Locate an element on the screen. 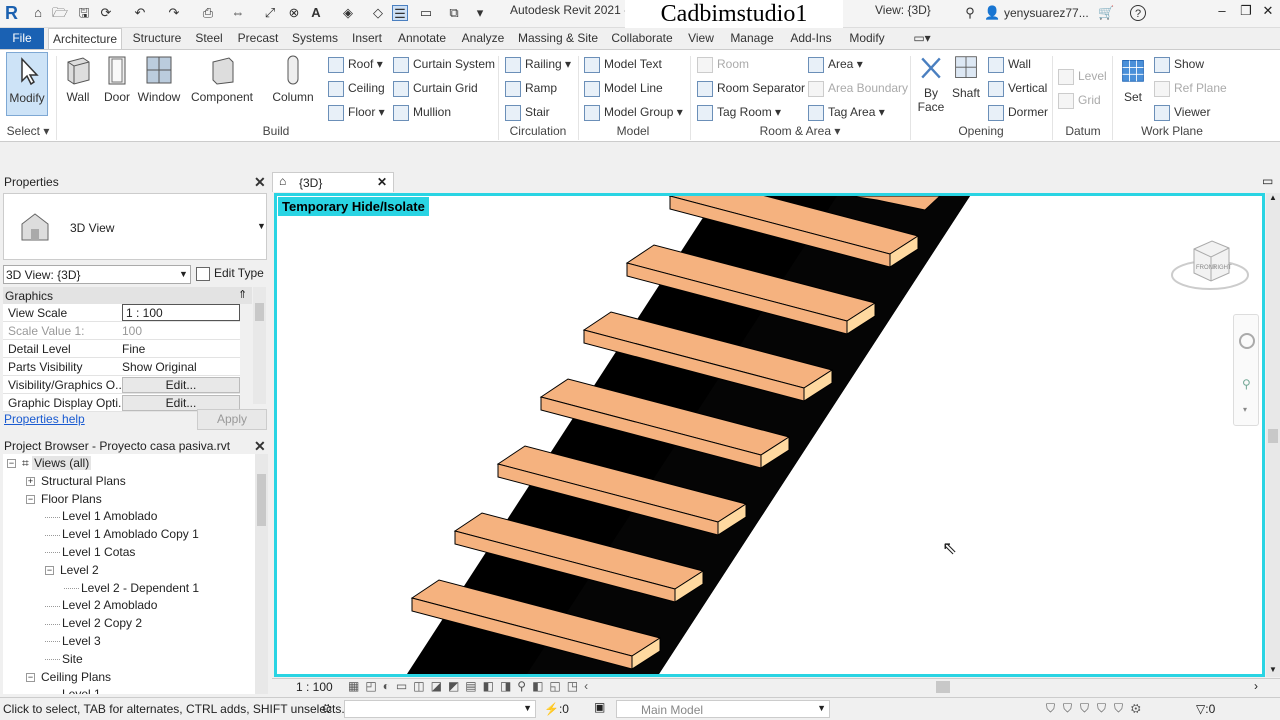 Image resolution: width=1280 pixels, height=720 pixels. tab-add-ins: Add-Ins is located at coordinates (811, 38).